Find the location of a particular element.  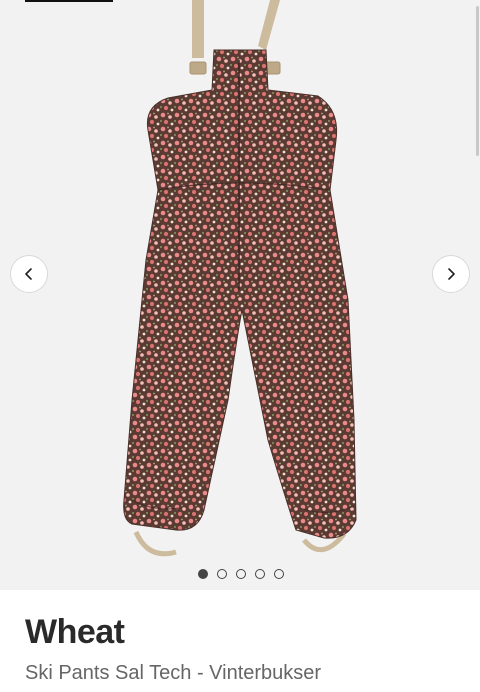

left-strap is located at coordinates (198, 37).